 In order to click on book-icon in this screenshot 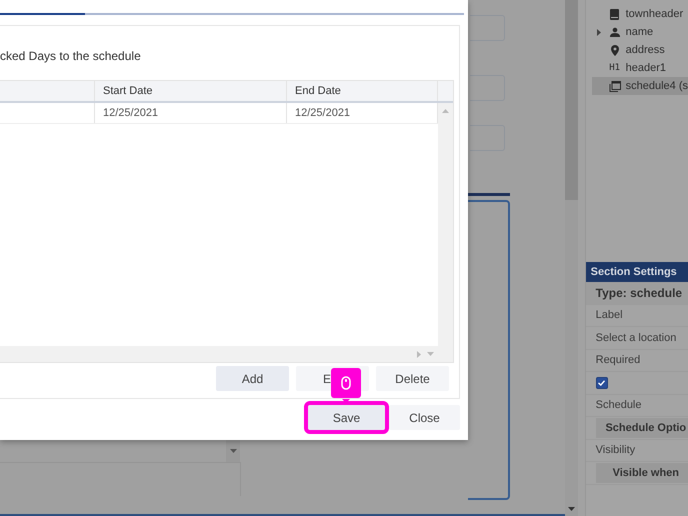, I will do `click(615, 14)`.